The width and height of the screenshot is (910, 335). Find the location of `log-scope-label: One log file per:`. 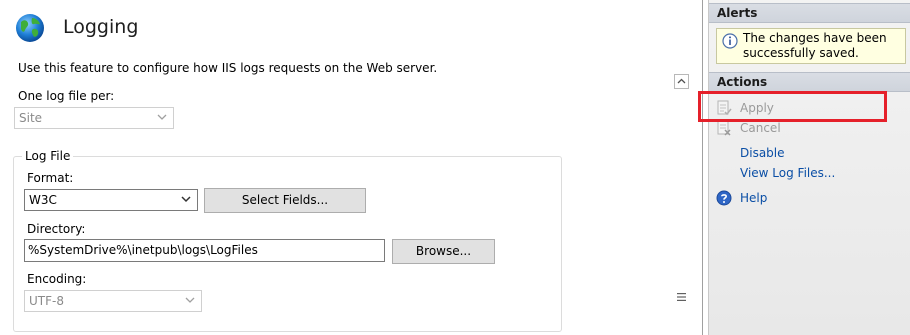

log-scope-label: One log file per: is located at coordinates (66, 96).